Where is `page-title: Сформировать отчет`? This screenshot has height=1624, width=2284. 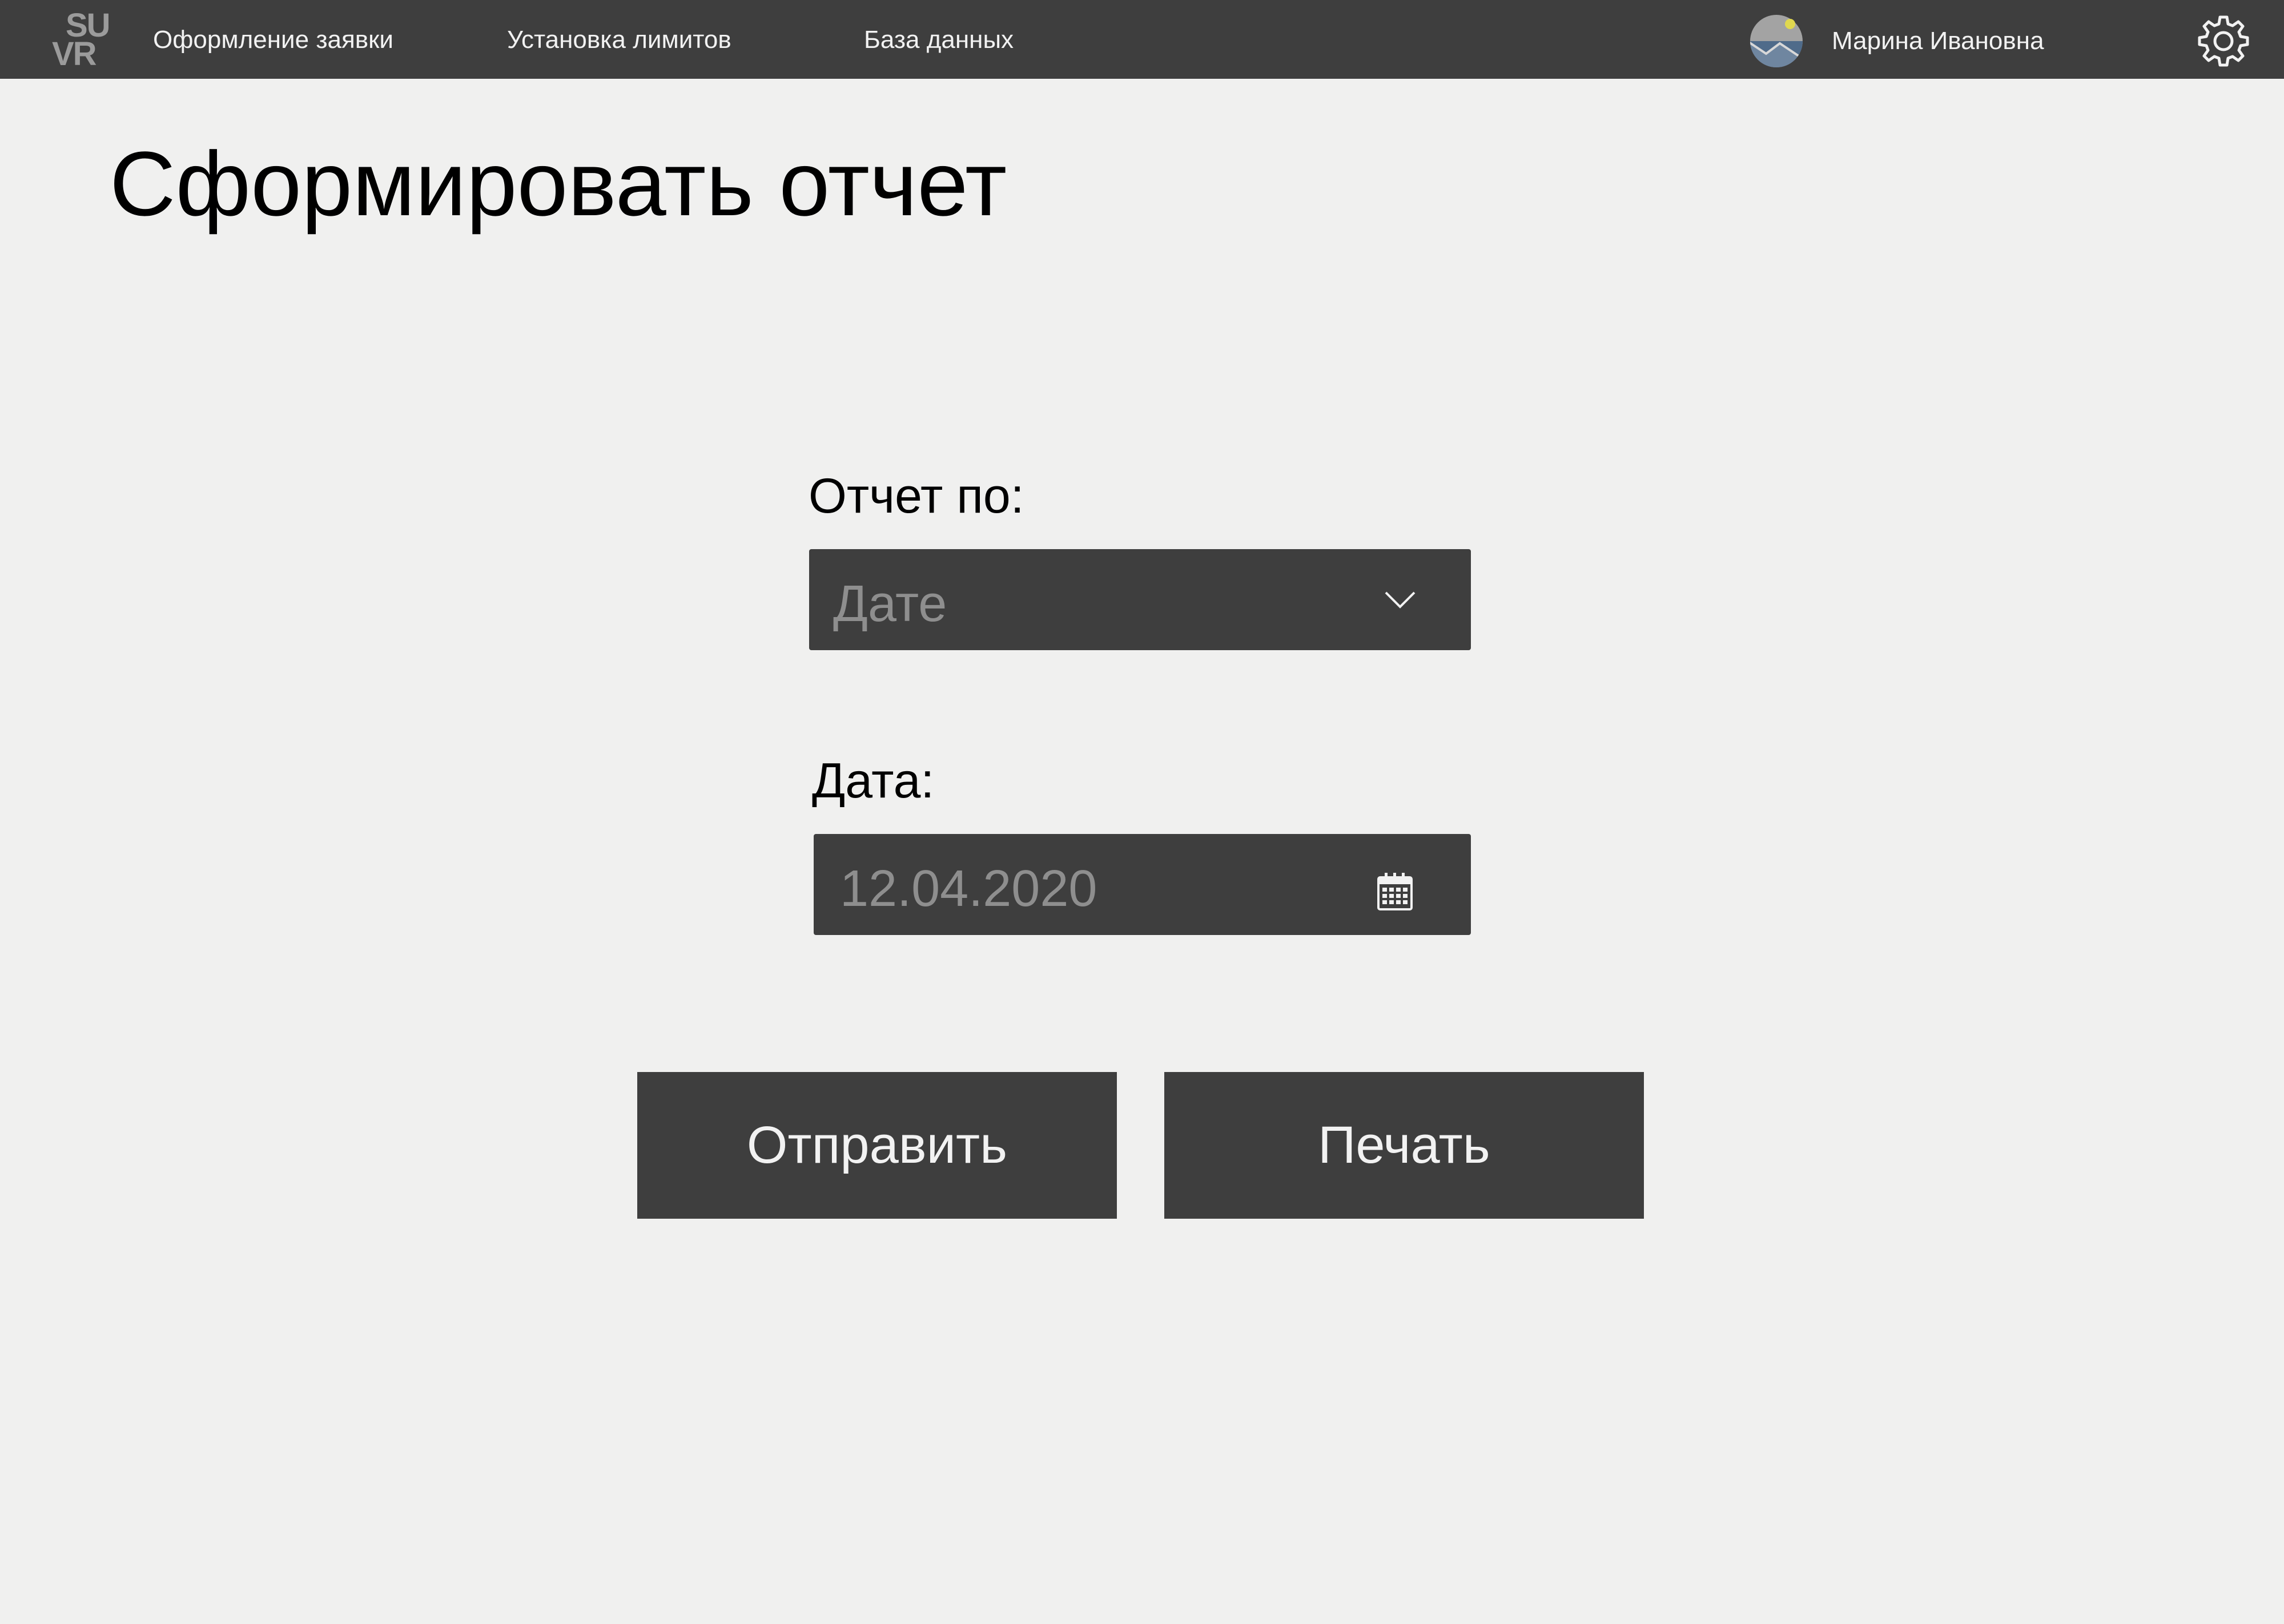 page-title: Сформировать отчет is located at coordinates (558, 184).